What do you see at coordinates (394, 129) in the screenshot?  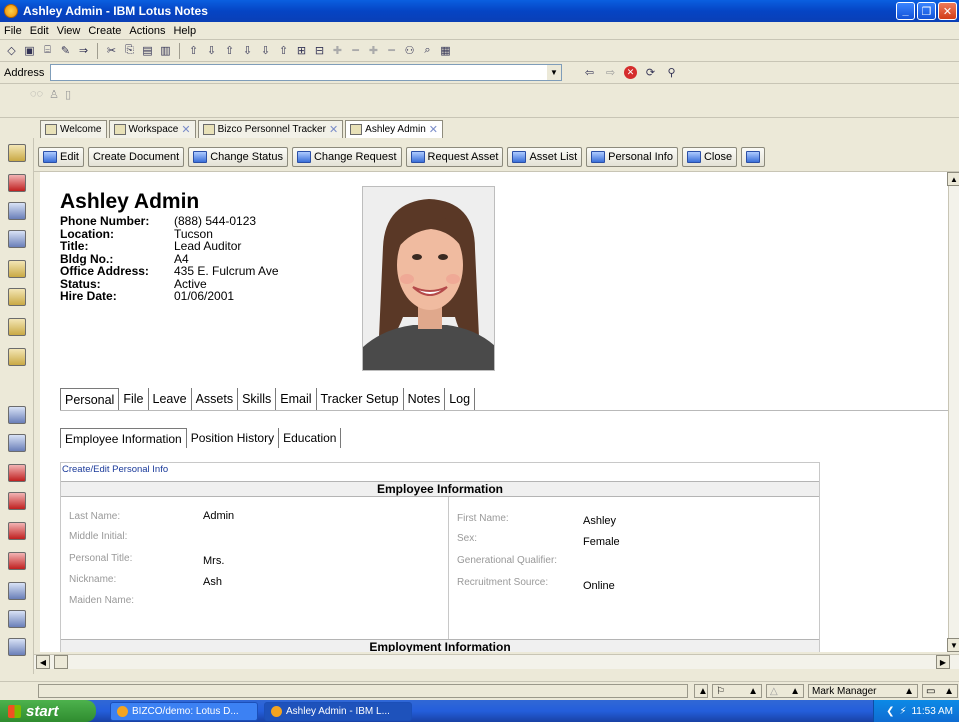 I see `tab-ashley-admin: Ashley Admin ✕` at bounding box center [394, 129].